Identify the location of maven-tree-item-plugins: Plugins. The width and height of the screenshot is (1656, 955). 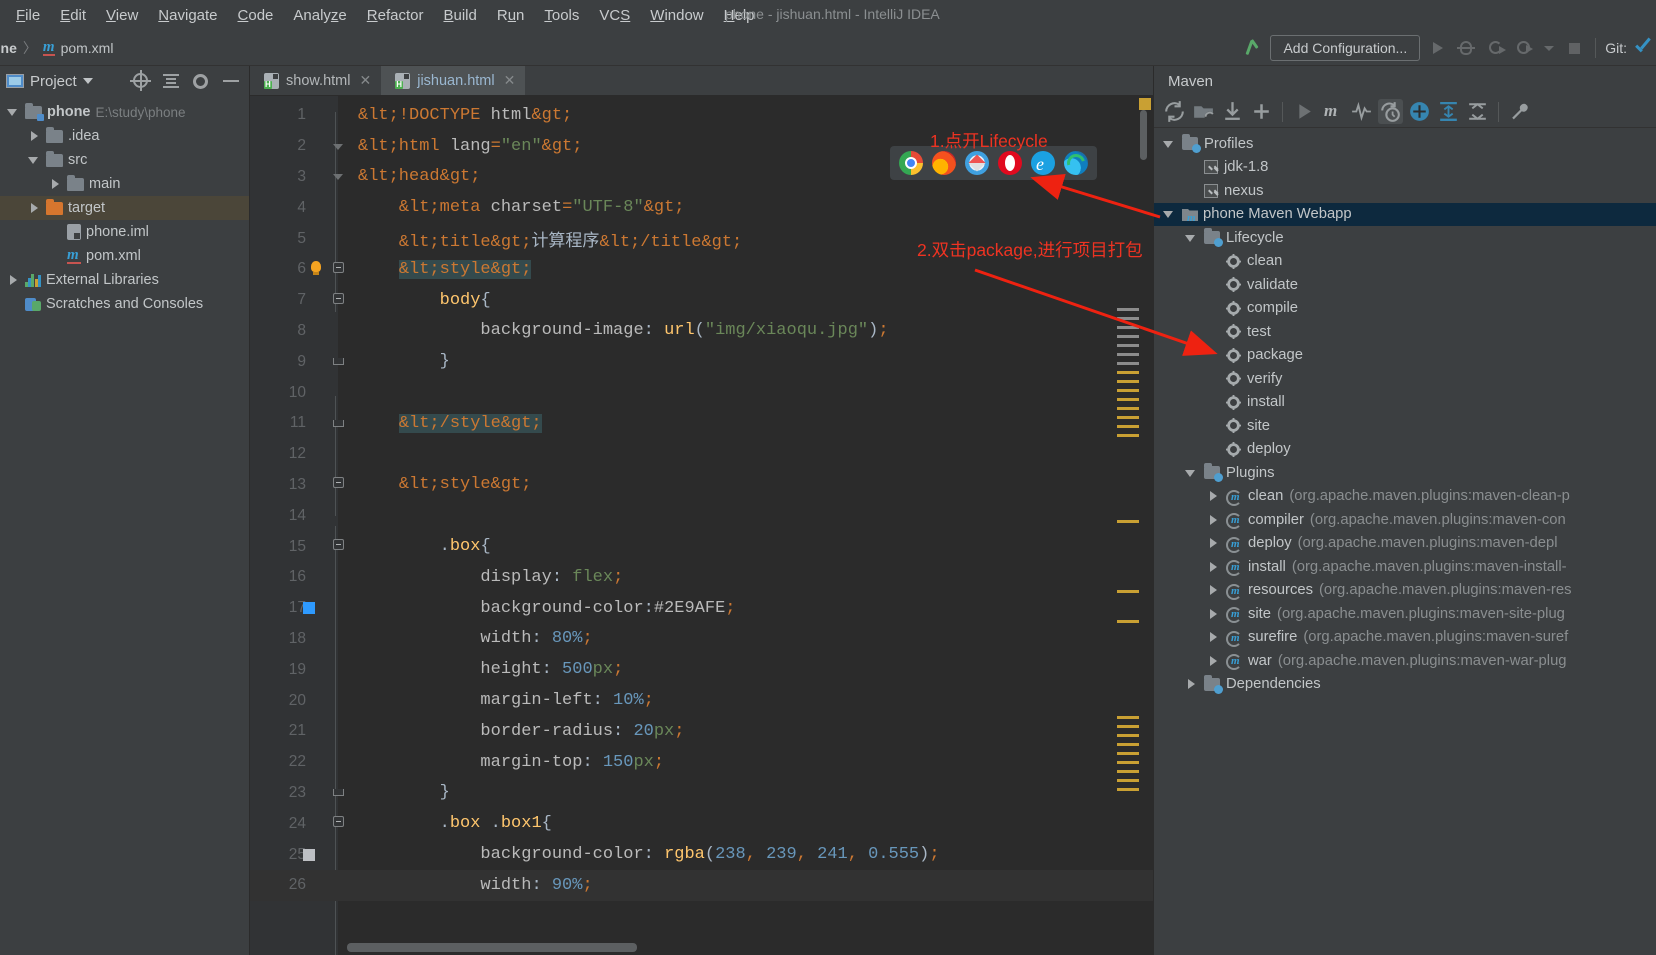
(1405, 473).